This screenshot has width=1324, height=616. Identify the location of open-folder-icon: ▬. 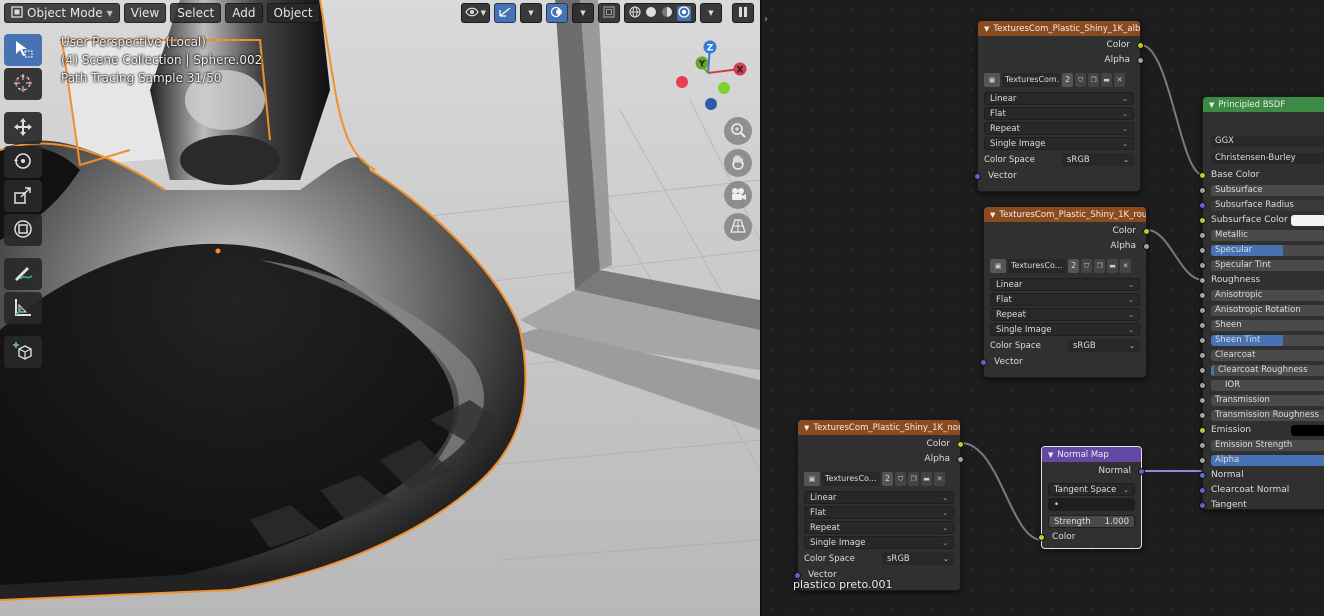
(1113, 266).